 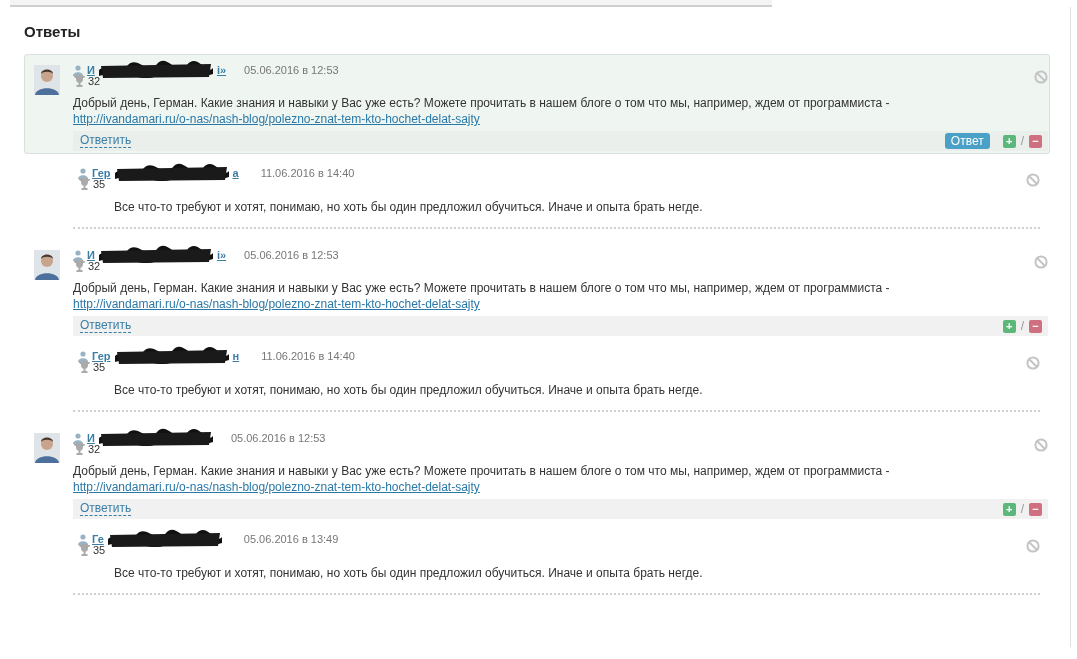 I want to click on author-link: а, so click(x=235, y=173).